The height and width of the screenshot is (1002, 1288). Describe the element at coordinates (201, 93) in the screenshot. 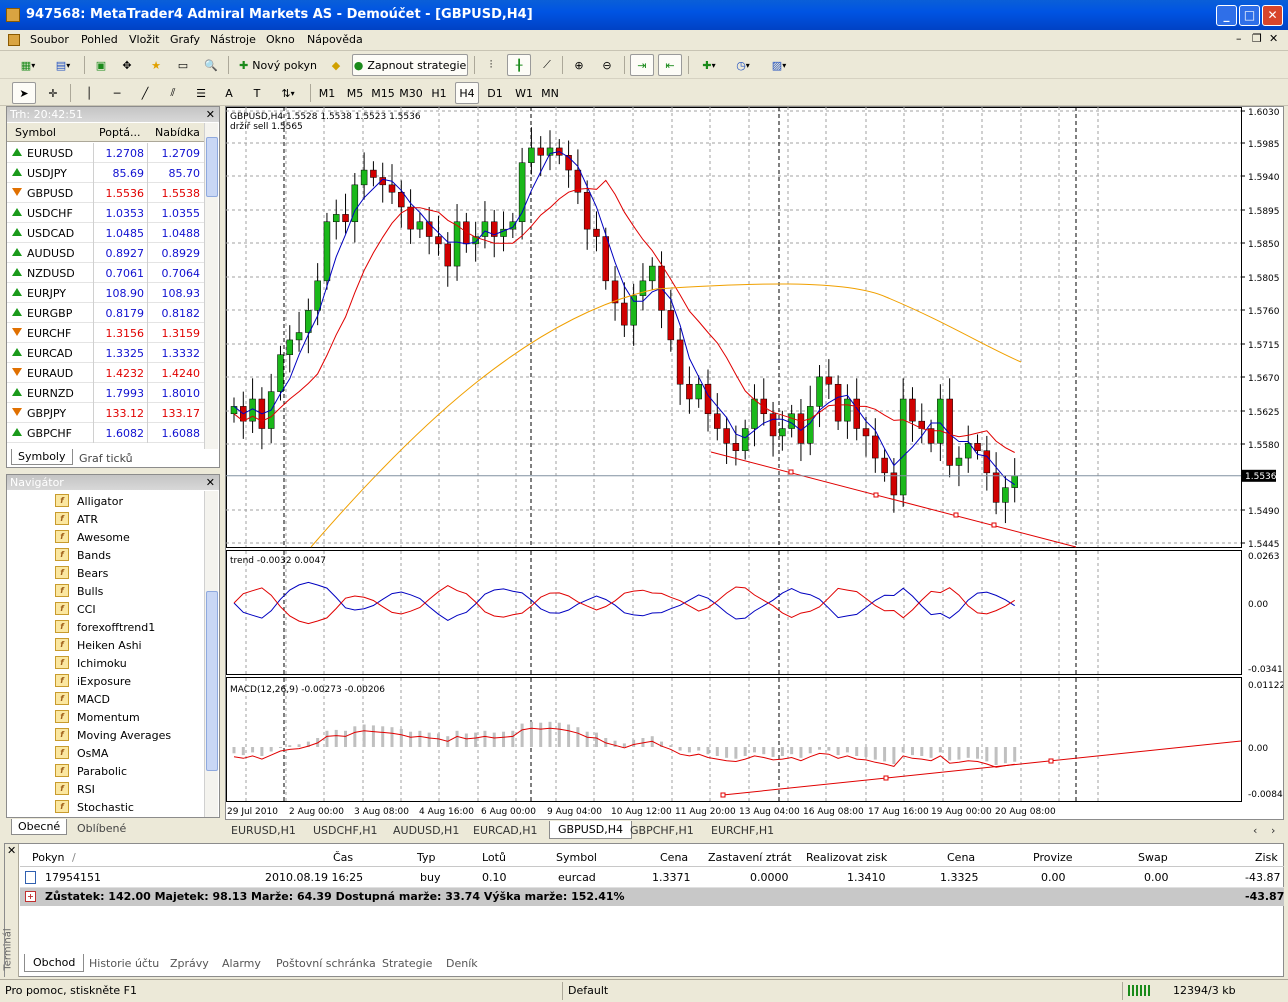

I see `fibonacci-icon: ☰` at that location.